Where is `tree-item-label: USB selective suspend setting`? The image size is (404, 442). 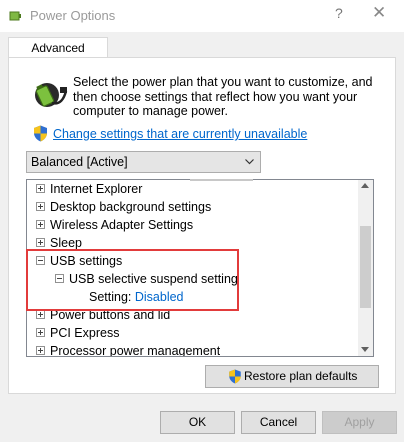
tree-item-label: USB selective suspend setting is located at coordinates (153, 279).